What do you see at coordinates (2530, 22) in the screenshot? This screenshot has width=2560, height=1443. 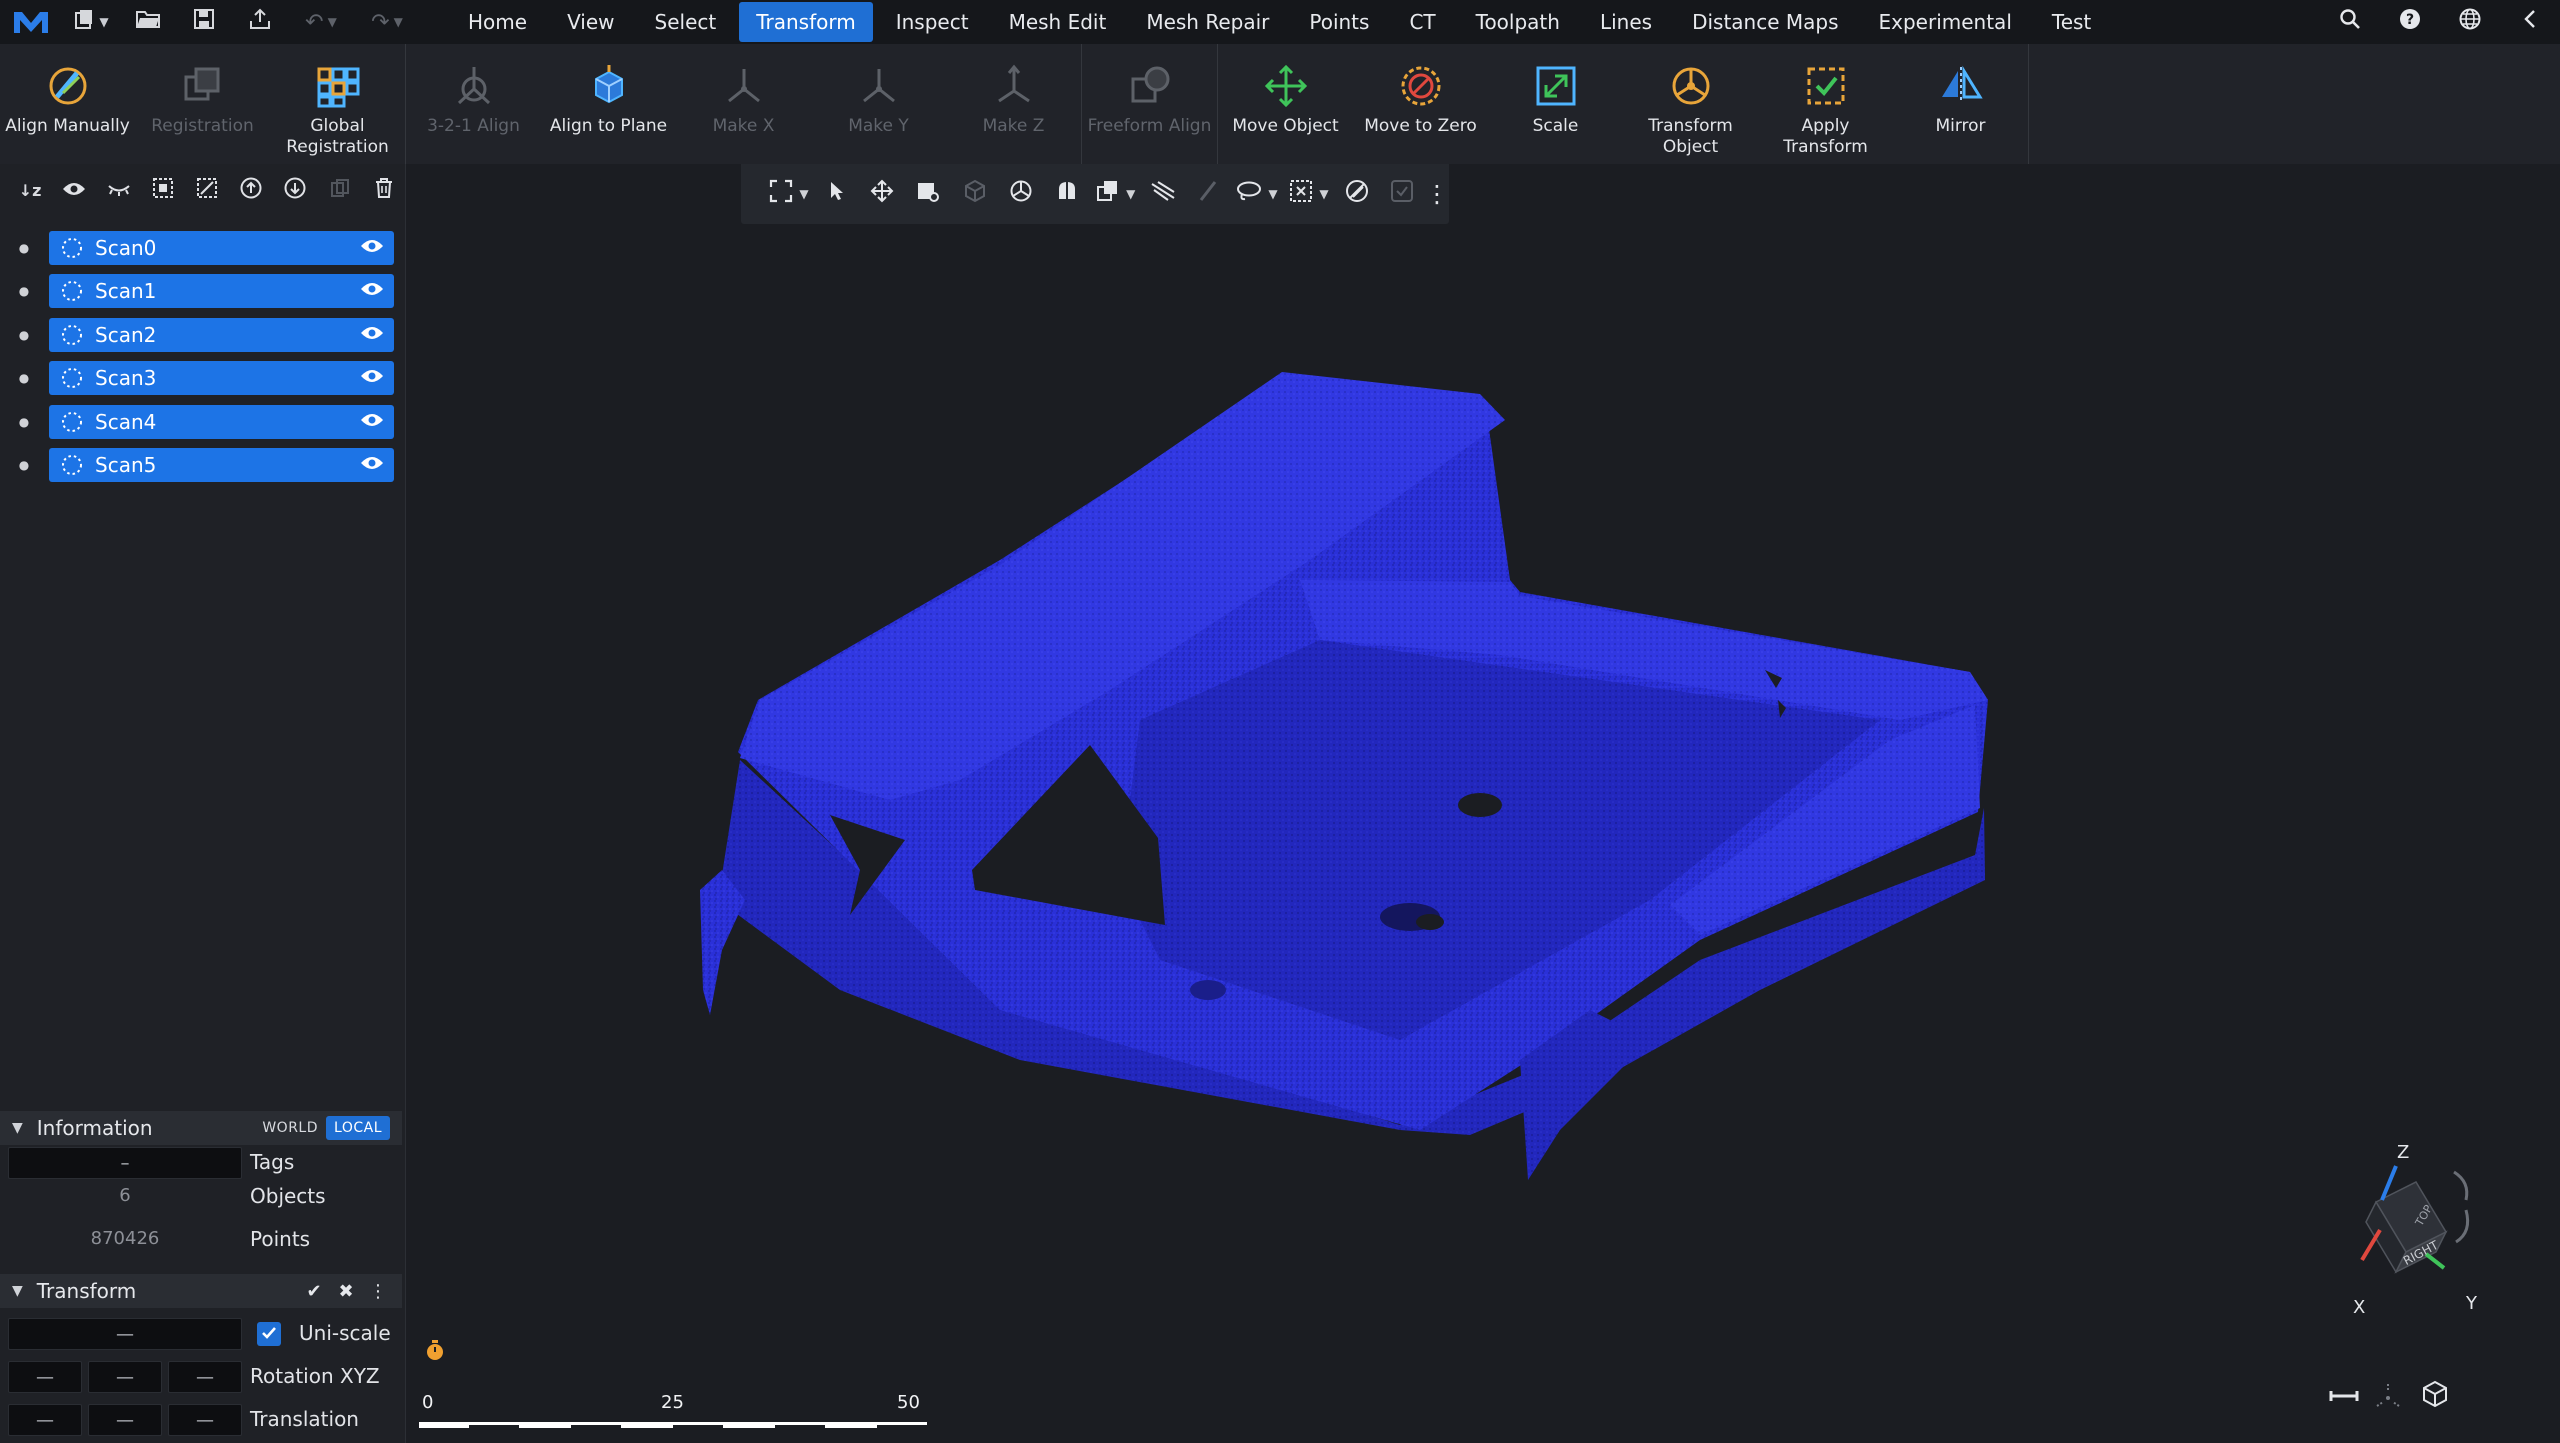 I see `more-menu-button` at bounding box center [2530, 22].